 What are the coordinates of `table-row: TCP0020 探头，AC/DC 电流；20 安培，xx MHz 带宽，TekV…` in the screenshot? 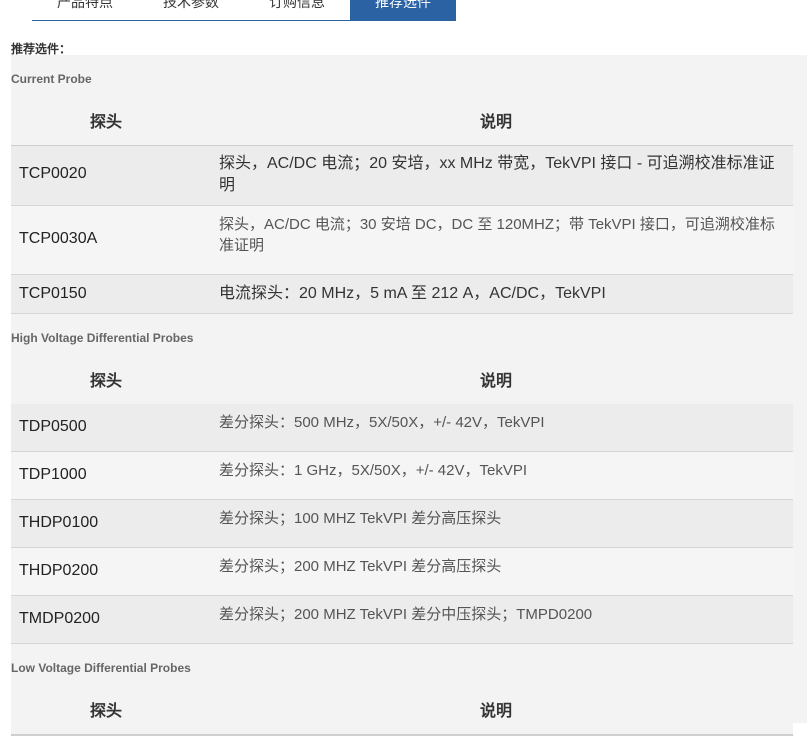 It's located at (402, 176).